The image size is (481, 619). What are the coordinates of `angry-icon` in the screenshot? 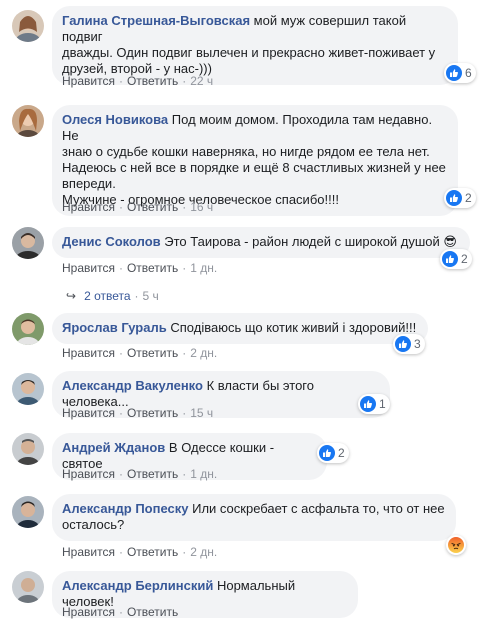 It's located at (456, 545).